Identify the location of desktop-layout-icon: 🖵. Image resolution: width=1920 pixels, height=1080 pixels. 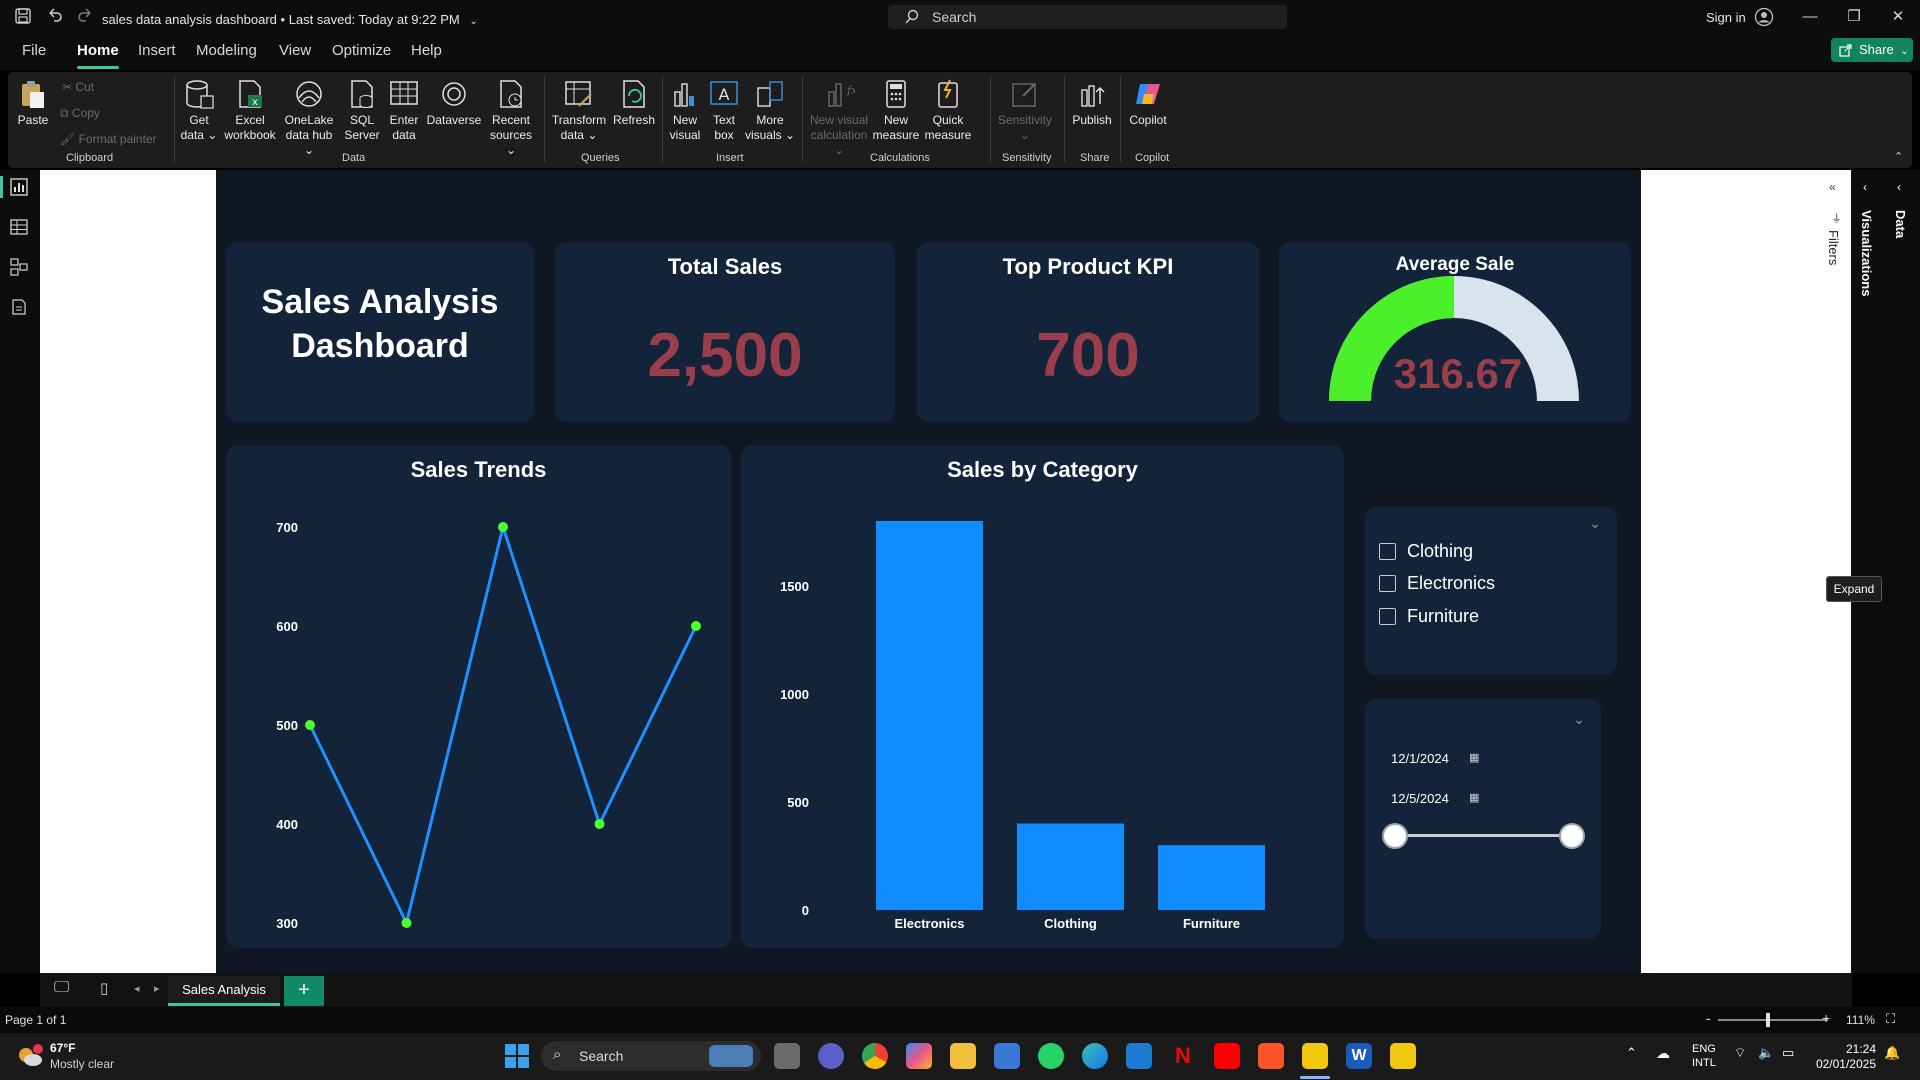
(61, 988).